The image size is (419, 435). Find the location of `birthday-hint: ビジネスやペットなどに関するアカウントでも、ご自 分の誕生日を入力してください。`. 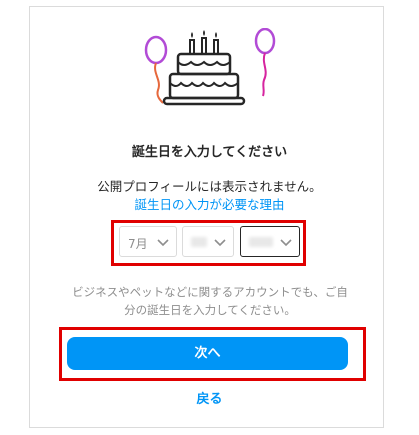

birthday-hint: ビジネスやペットなどに関するアカウントでも、ご自 分の誕生日を入力してください。 is located at coordinates (210, 301).